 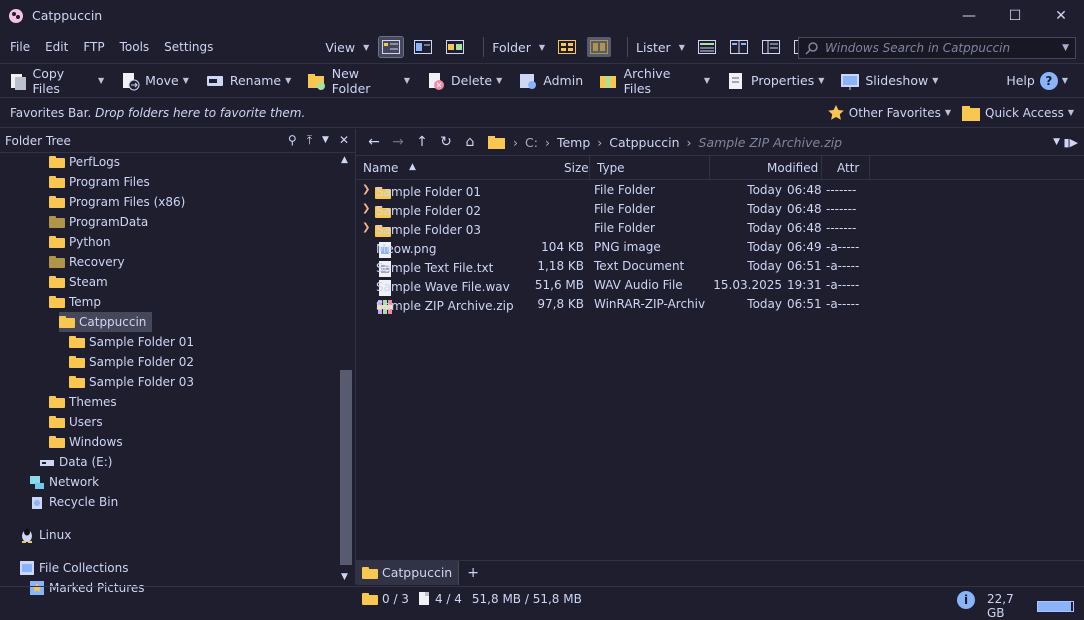 I want to click on tree-item: Sample Folder 01, so click(x=131, y=342).